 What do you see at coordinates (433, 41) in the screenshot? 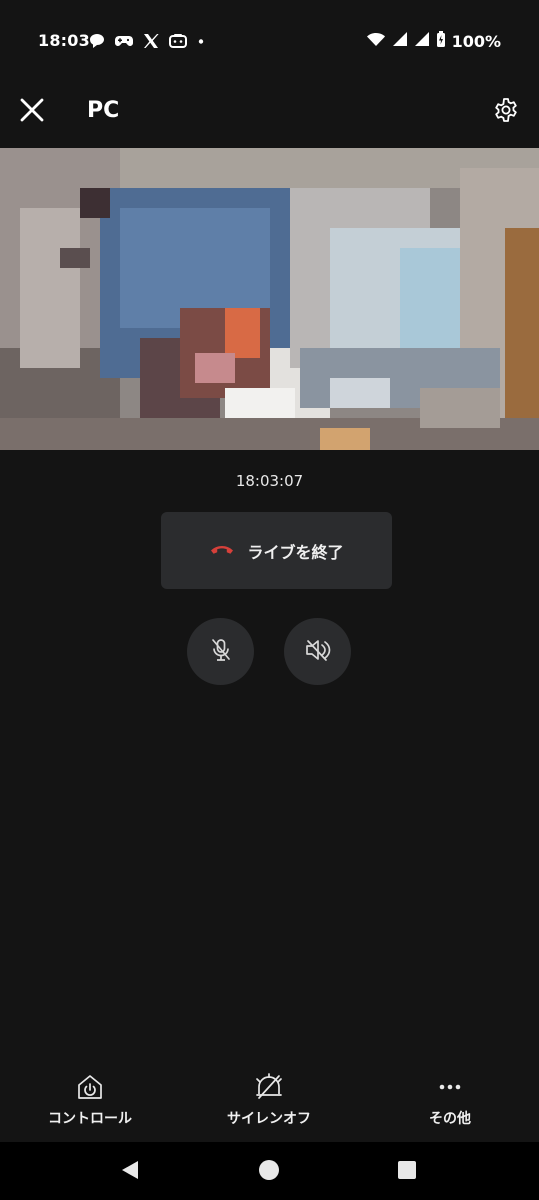
I see `status-indicators: 100%` at bounding box center [433, 41].